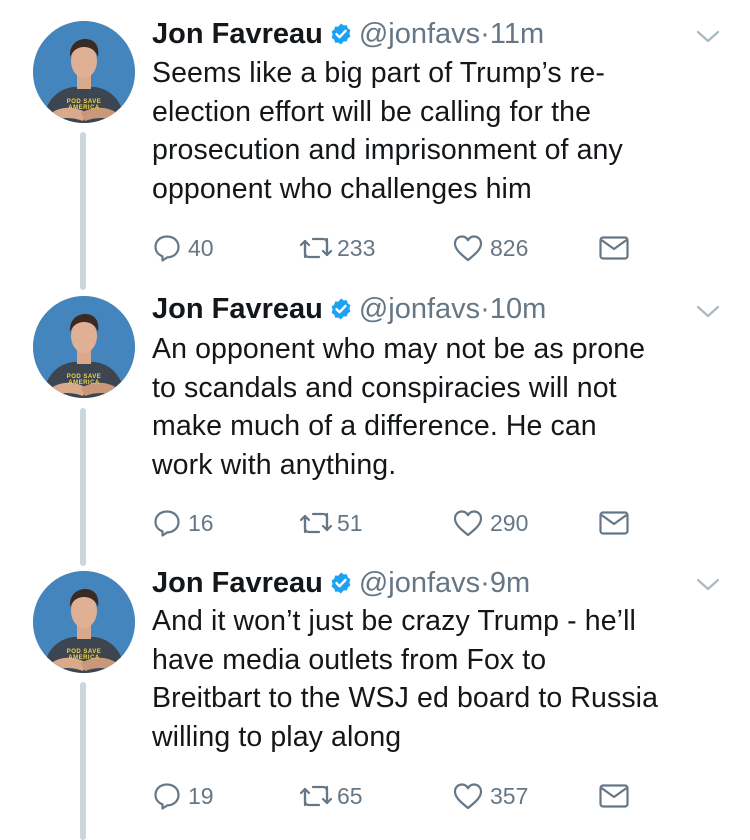  Describe the element at coordinates (518, 309) in the screenshot. I see `tweet-timestamp: 10m` at that location.